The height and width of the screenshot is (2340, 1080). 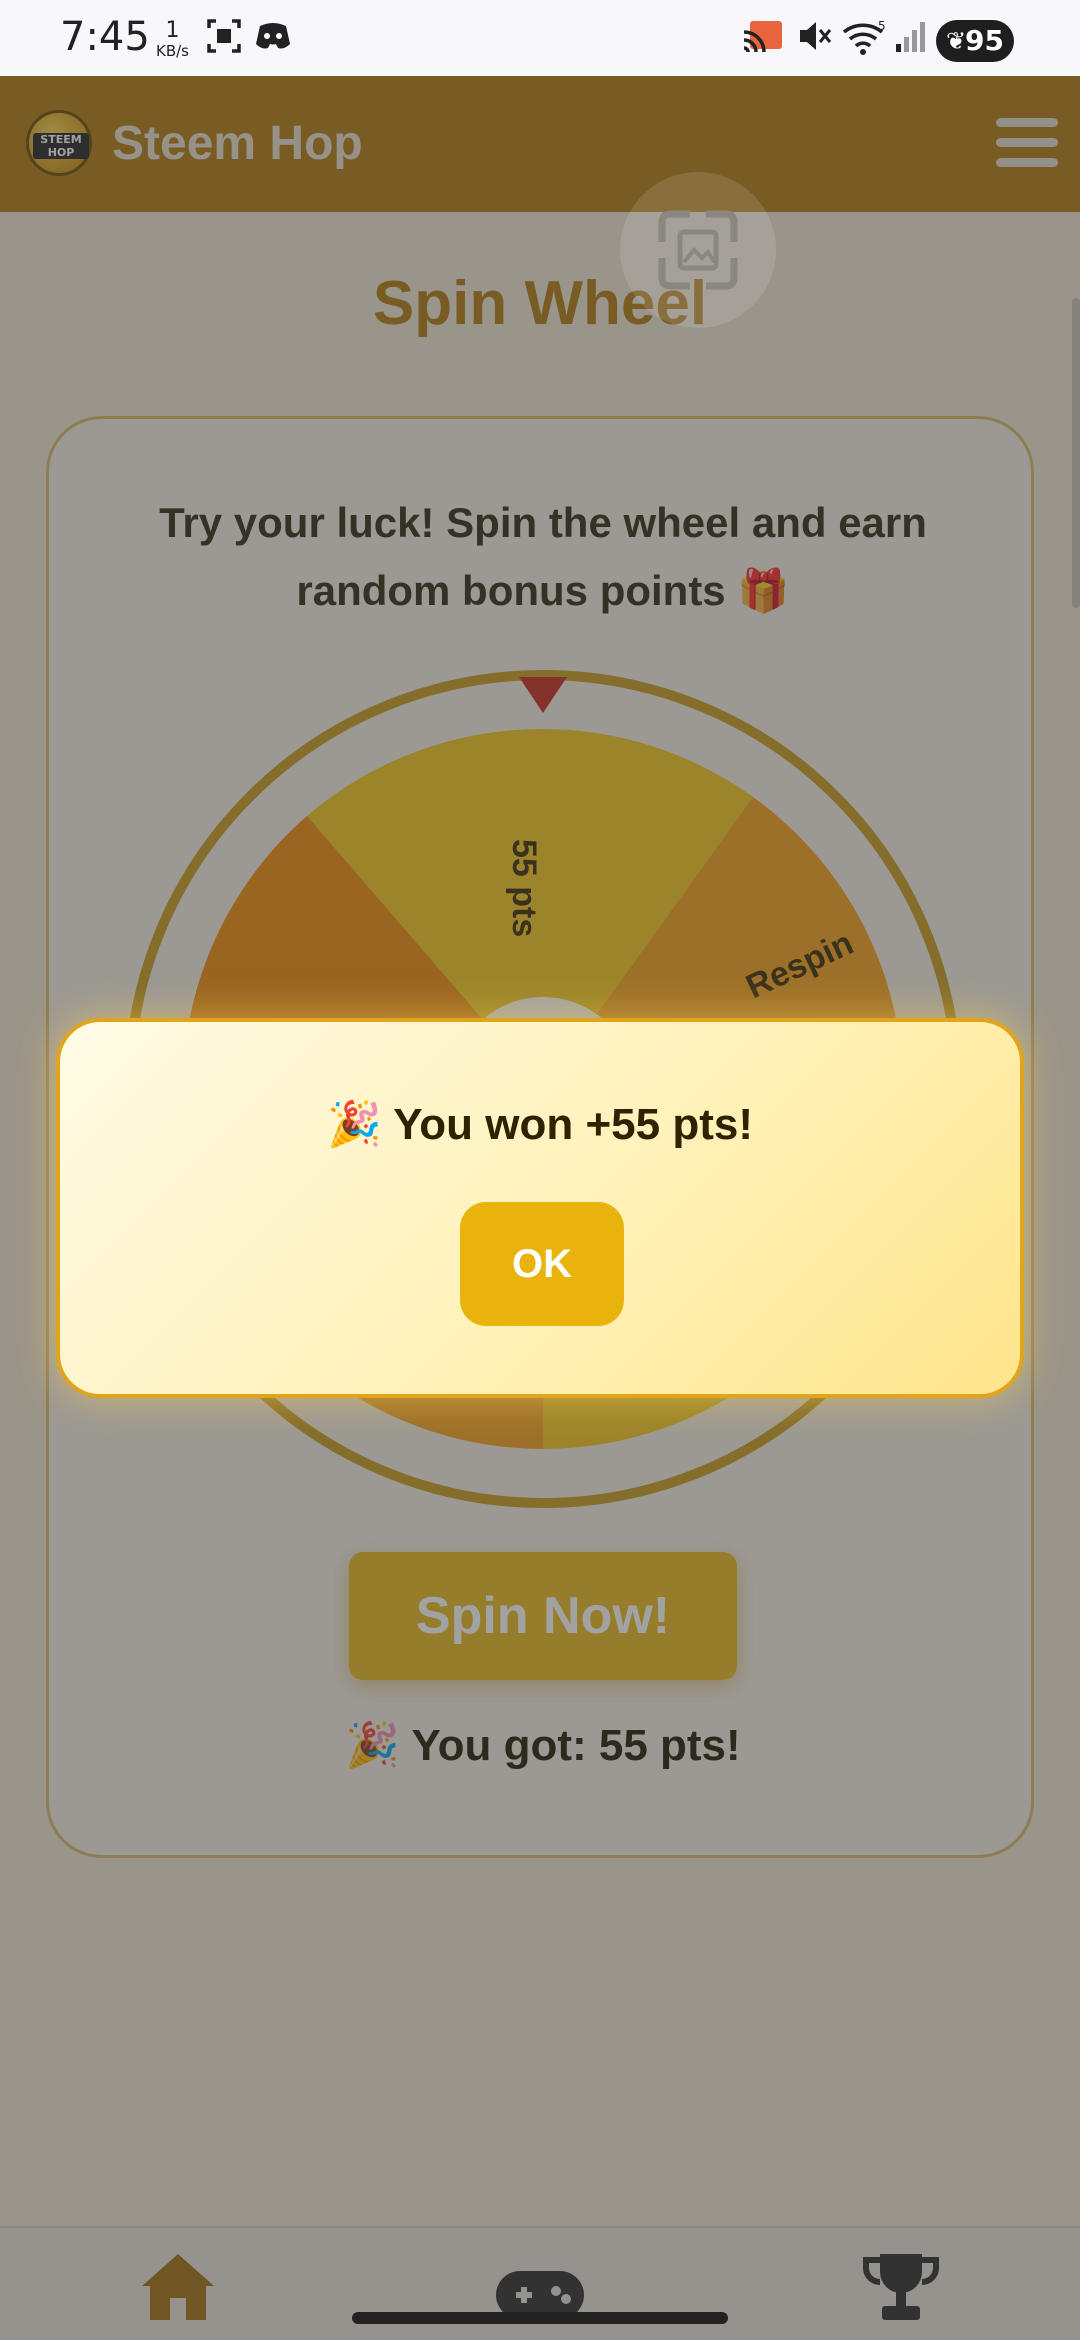 What do you see at coordinates (540, 1124) in the screenshot?
I see `dialog-message: 🎉 You won +55 pts!` at bounding box center [540, 1124].